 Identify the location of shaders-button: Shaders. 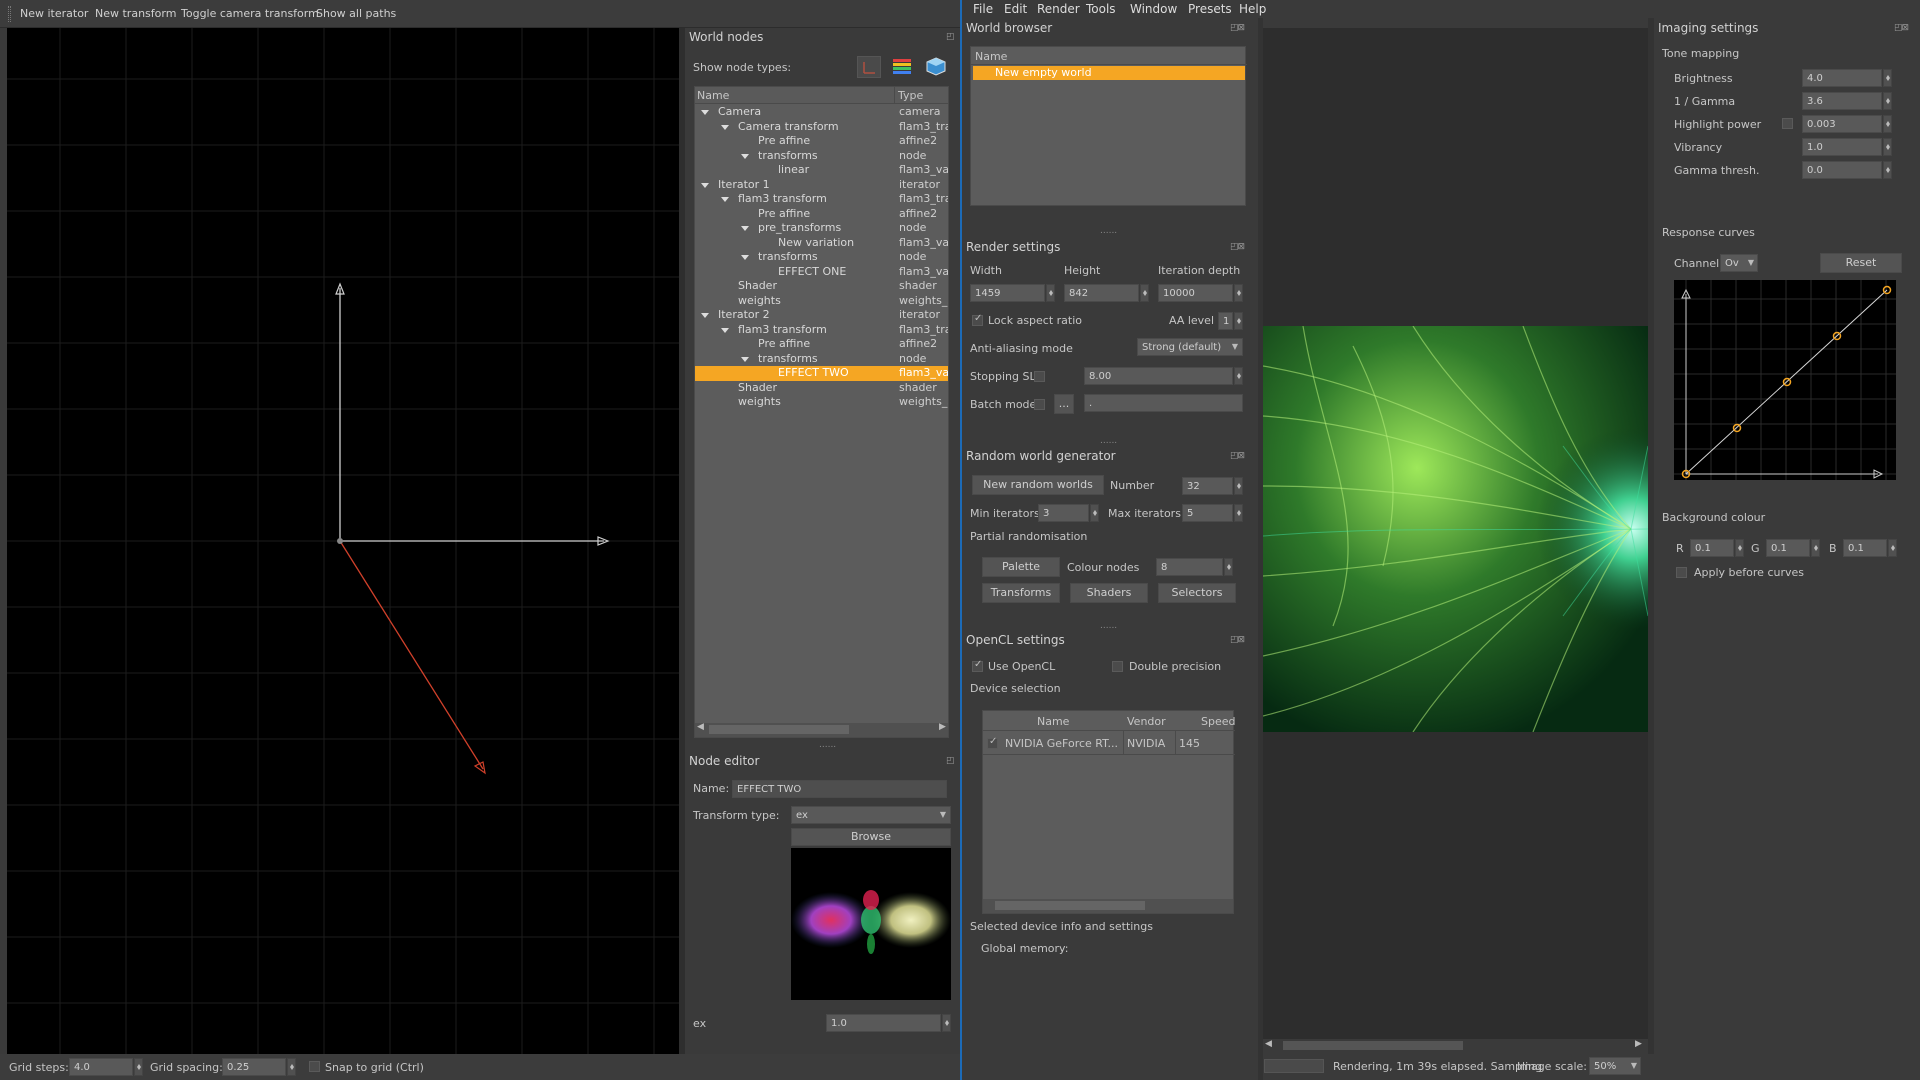
(1109, 593).